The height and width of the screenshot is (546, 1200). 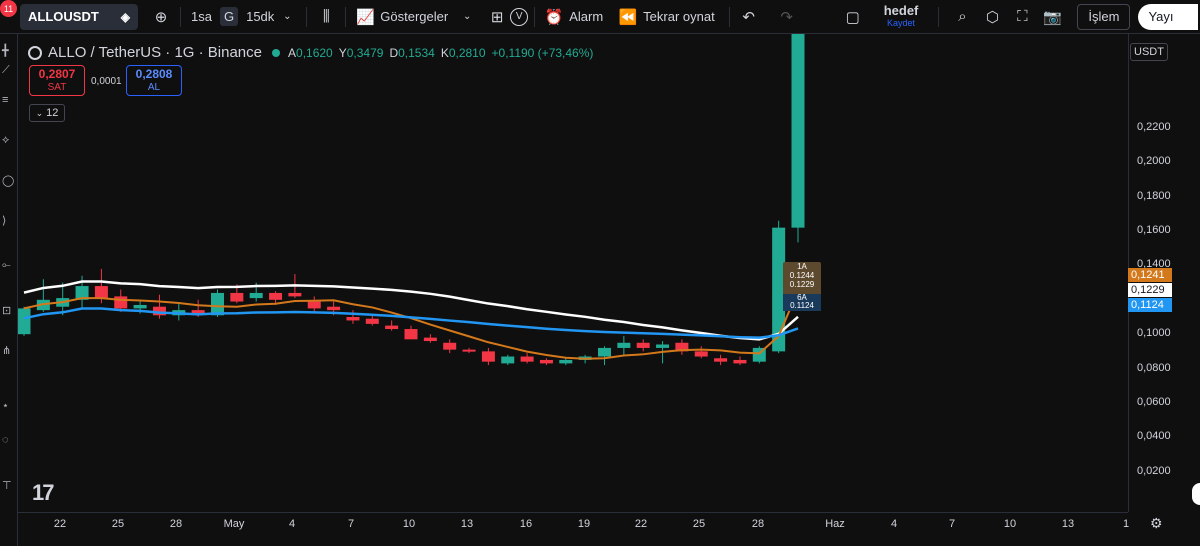 What do you see at coordinates (787, 17) in the screenshot?
I see `redo-icon: ↷` at bounding box center [787, 17].